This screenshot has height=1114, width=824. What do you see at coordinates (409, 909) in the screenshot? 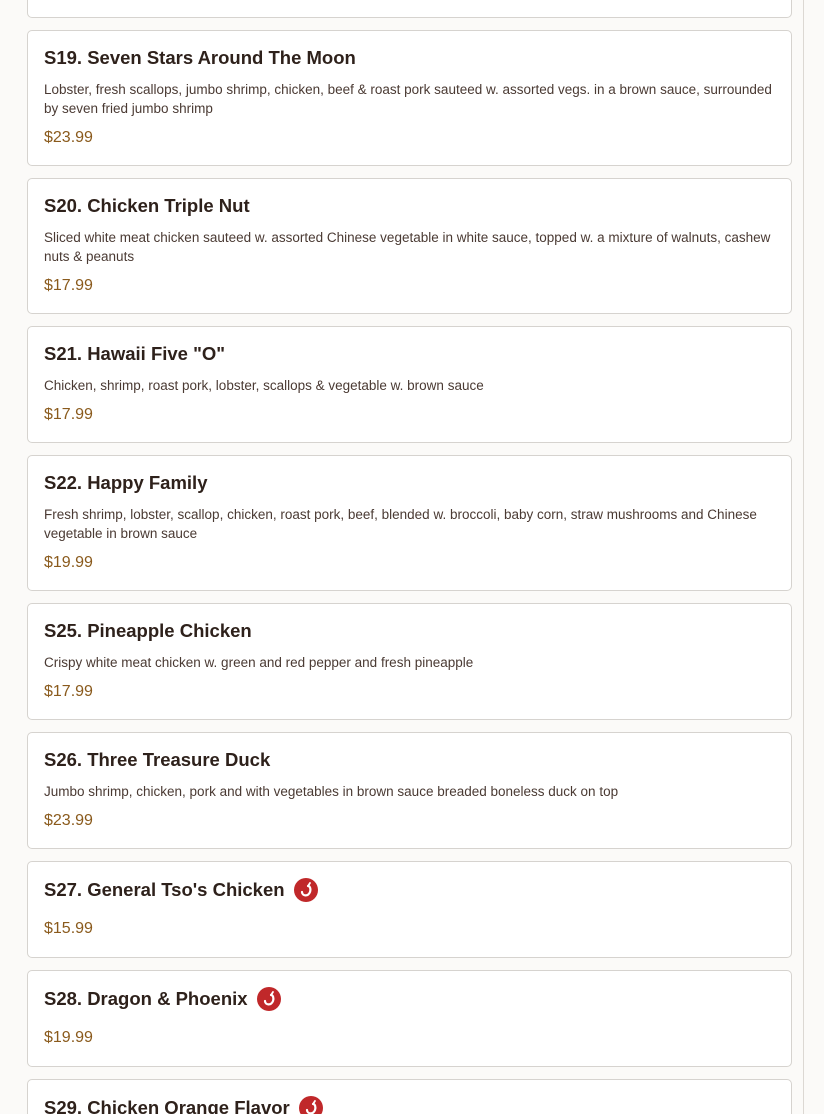
I see `menu-item-card: S27. General Tso's Chicken $15.99` at bounding box center [409, 909].